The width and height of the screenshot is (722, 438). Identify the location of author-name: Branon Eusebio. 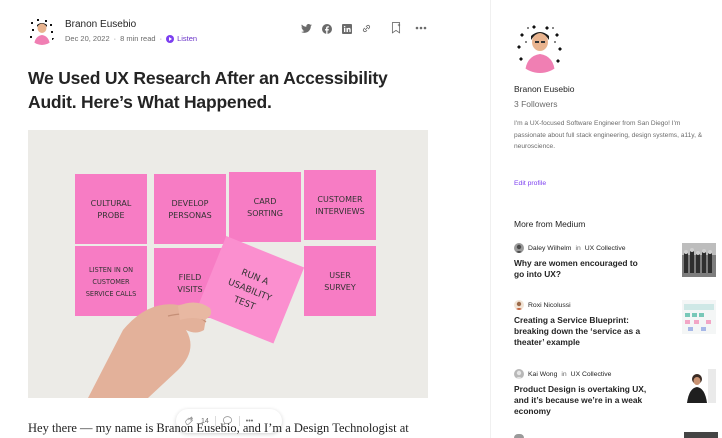
(100, 24).